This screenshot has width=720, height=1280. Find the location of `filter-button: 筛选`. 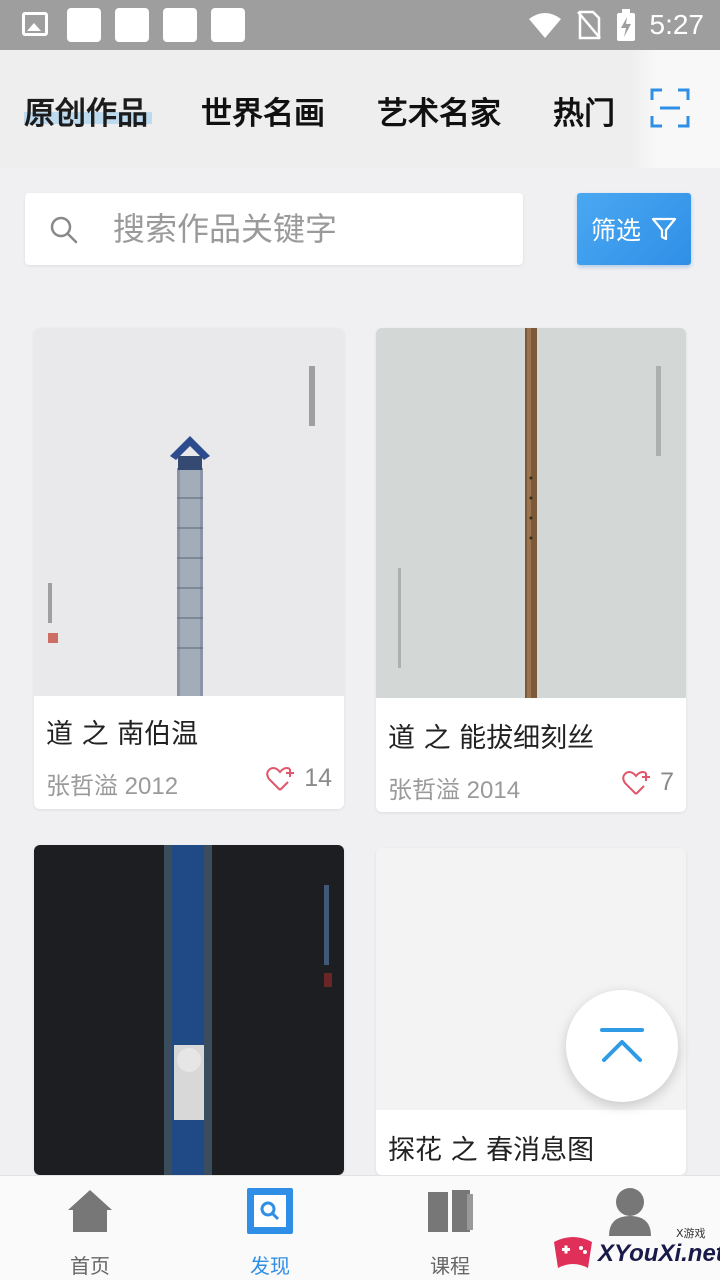

filter-button: 筛选 is located at coordinates (634, 229).